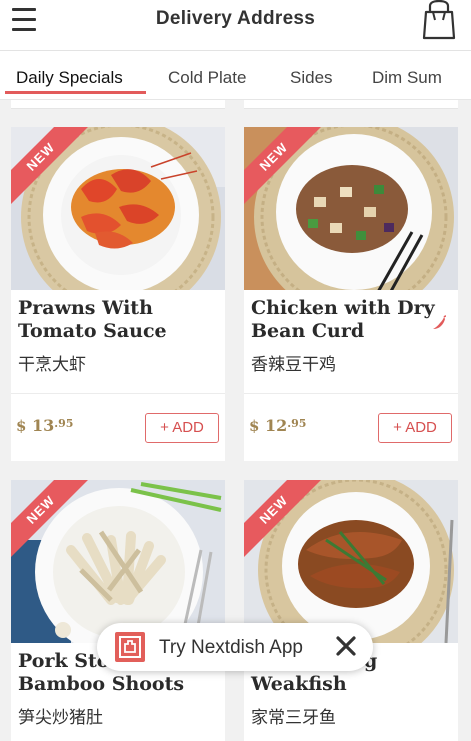 This screenshot has width=471, height=741. I want to click on dish-name: Chicken with Dry Bean Curd, so click(353, 320).